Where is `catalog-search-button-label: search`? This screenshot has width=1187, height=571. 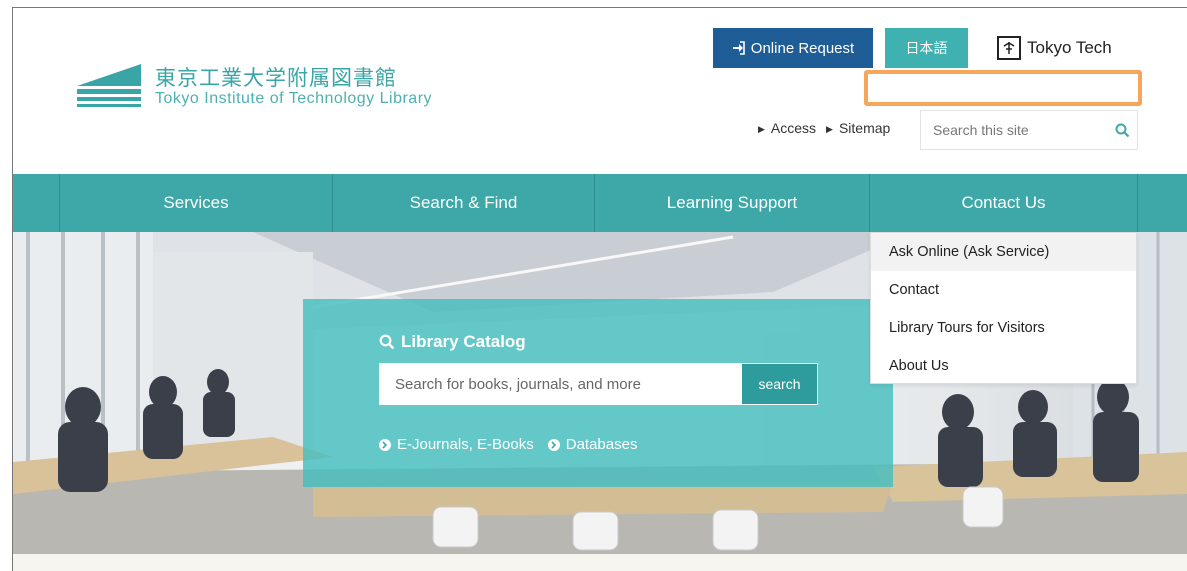 catalog-search-button-label: search is located at coordinates (779, 384).